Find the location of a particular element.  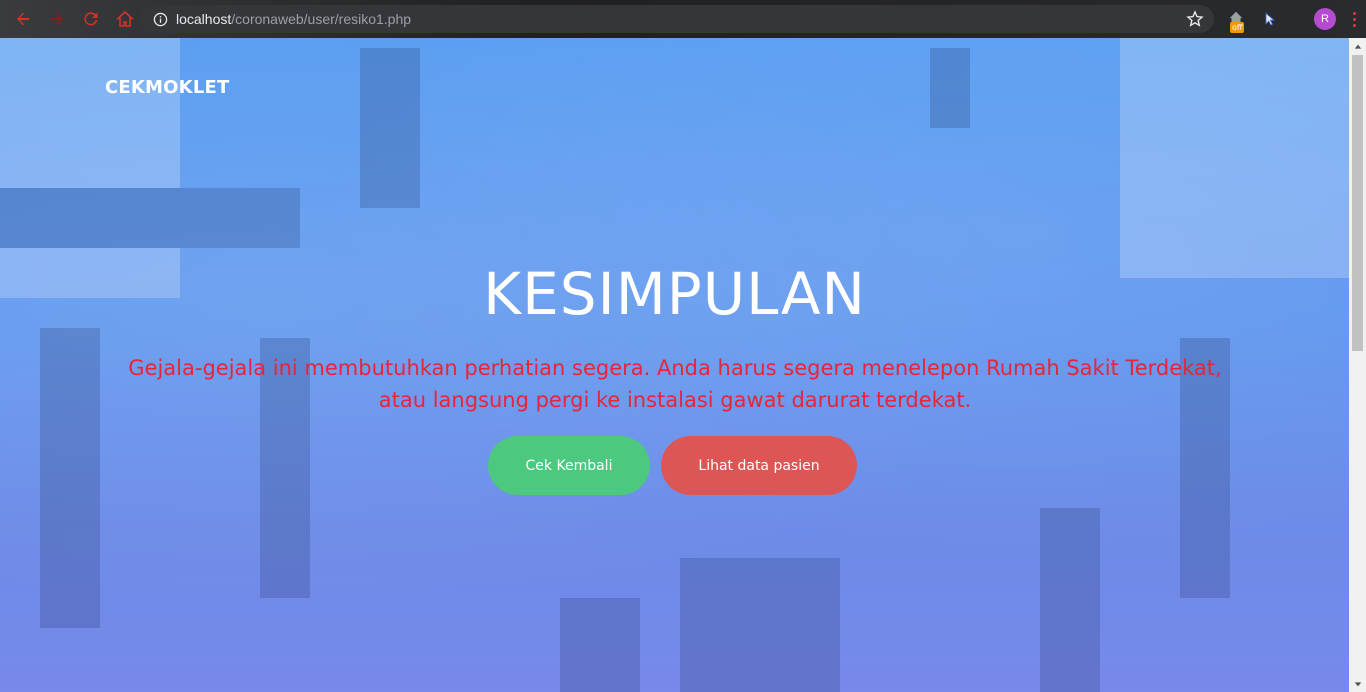

scroll-down-icon is located at coordinates (1357, 683).